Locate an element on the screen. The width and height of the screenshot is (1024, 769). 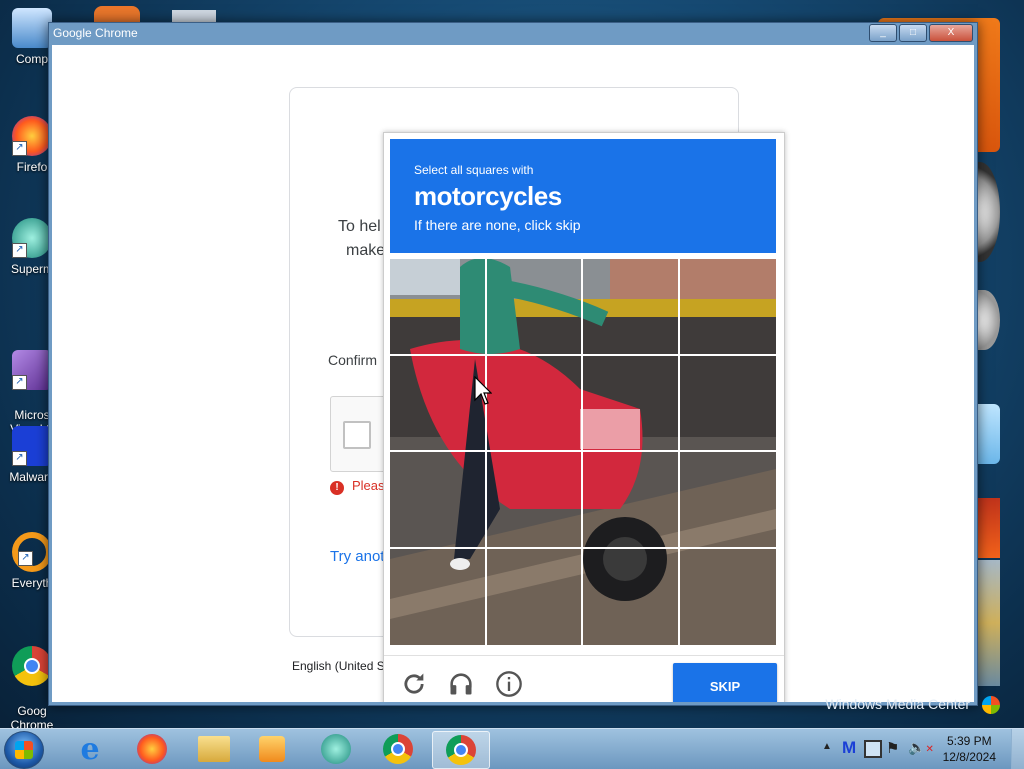
start-button is located at coordinates (24, 750).